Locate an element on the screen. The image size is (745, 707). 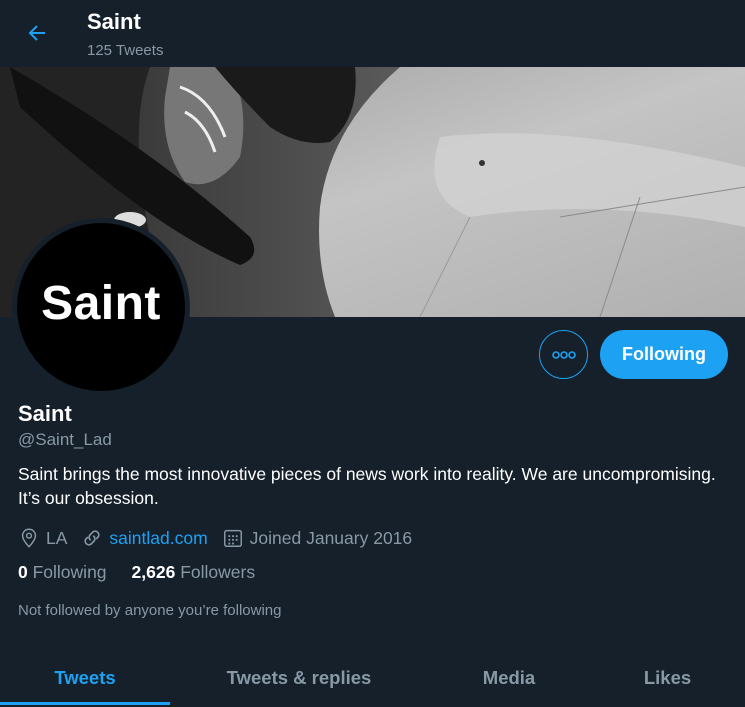
profile-handle: @Saint_Lad is located at coordinates (65, 439).